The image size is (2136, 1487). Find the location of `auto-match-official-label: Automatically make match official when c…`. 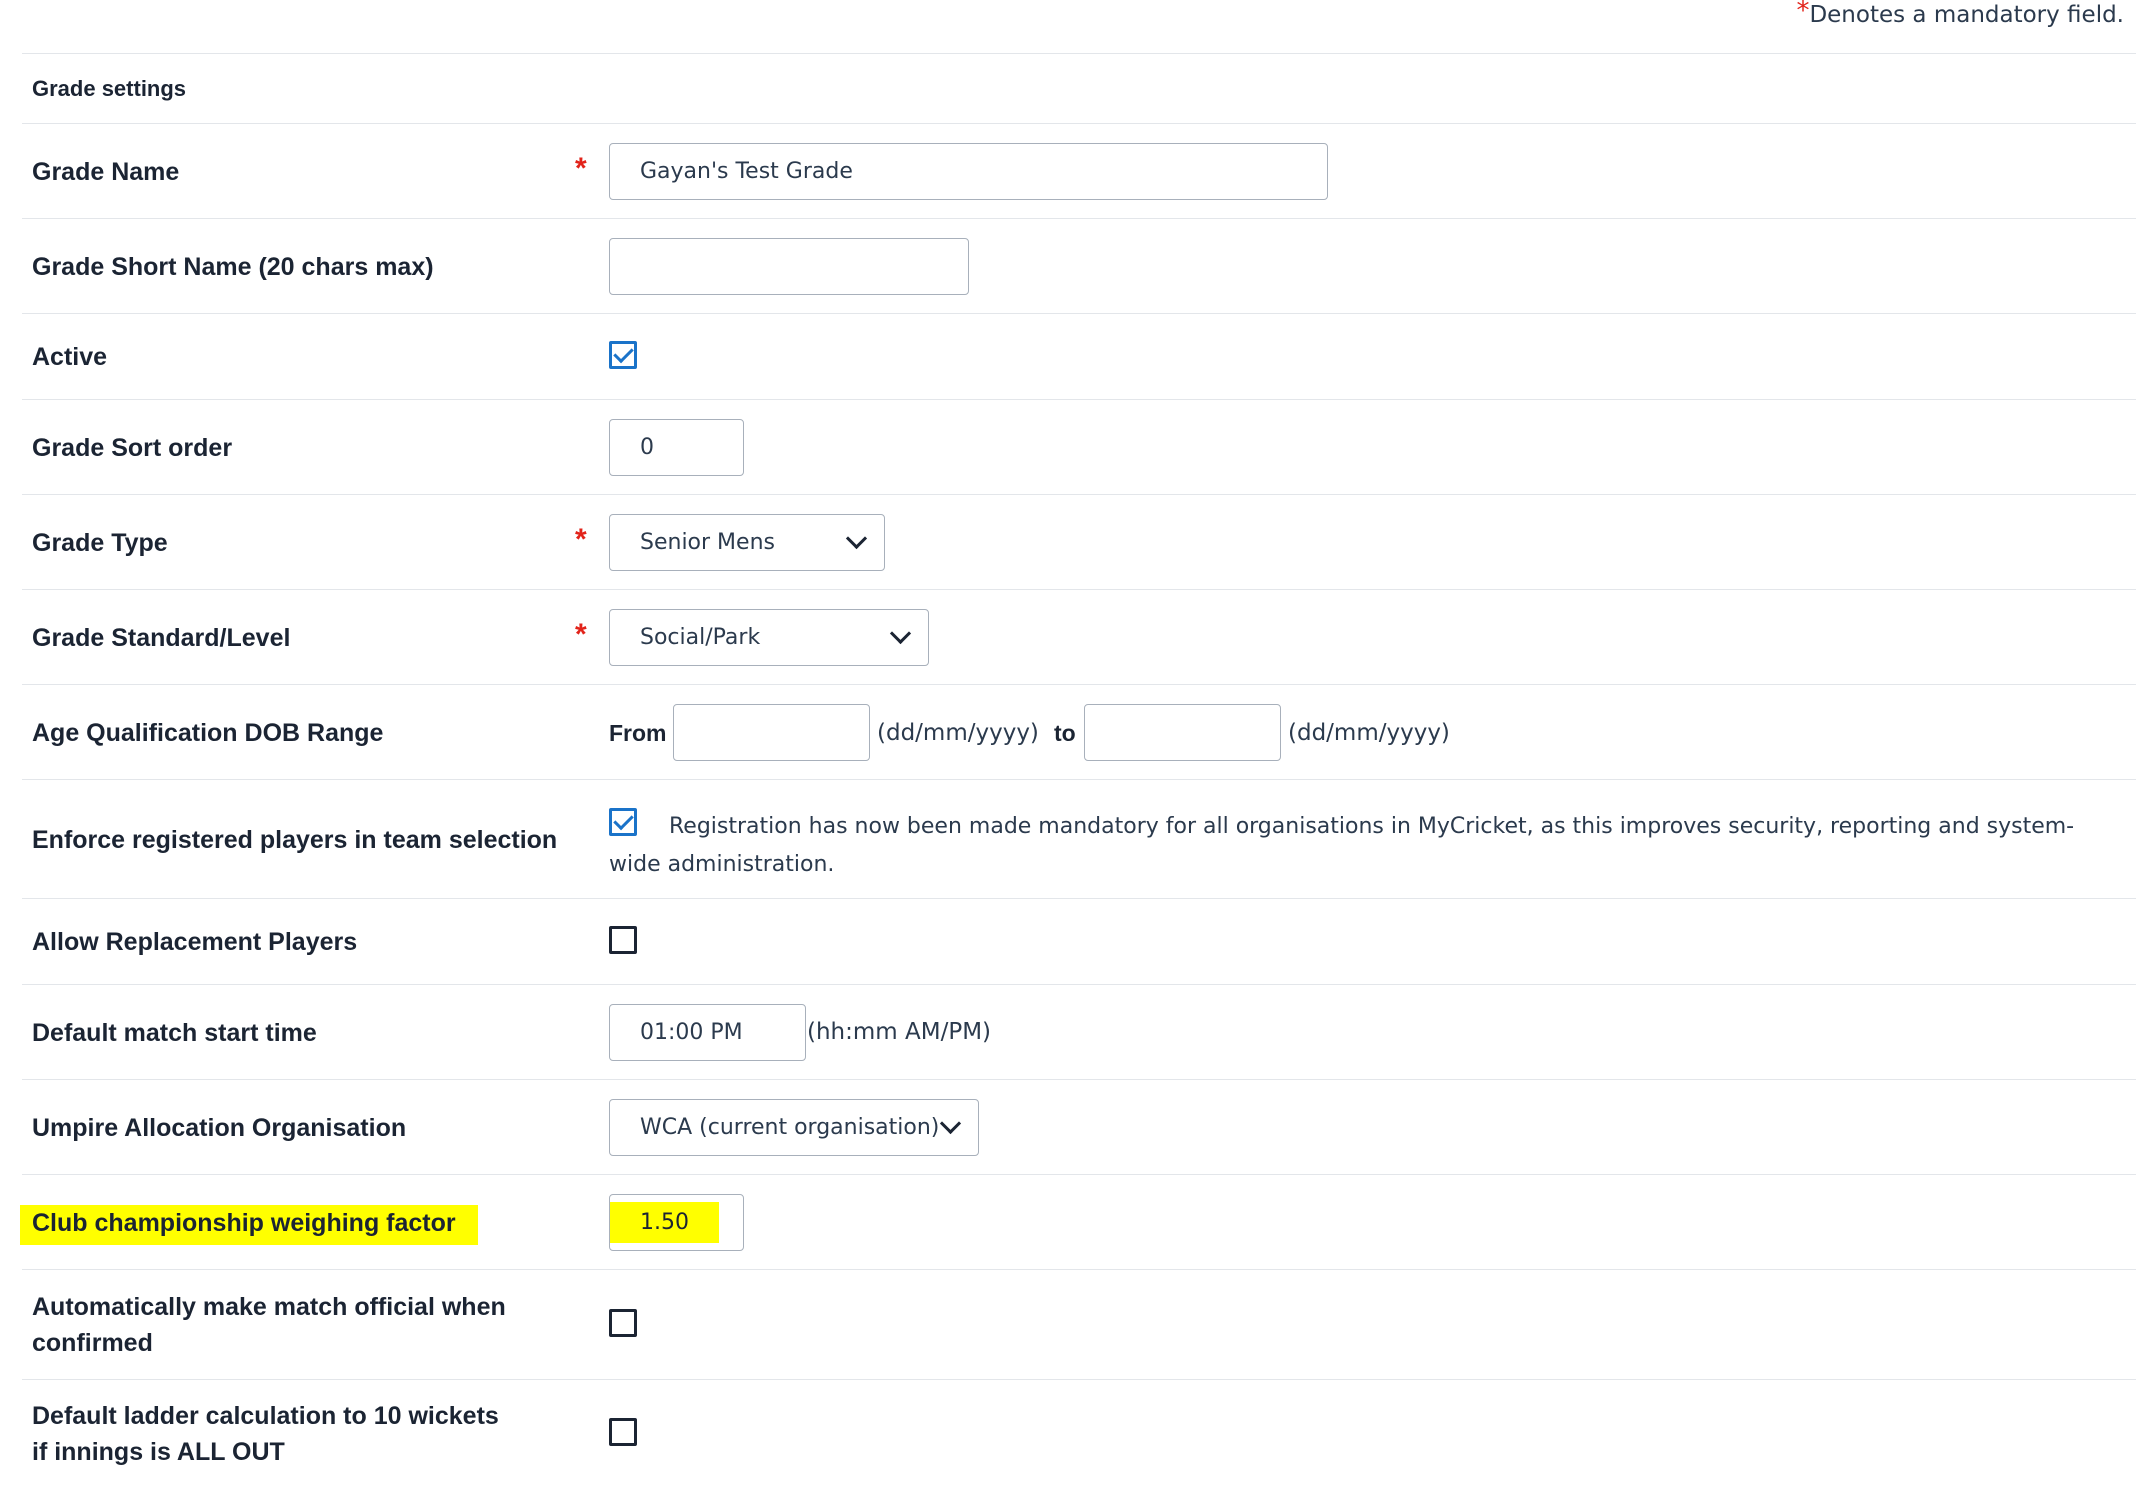

auto-match-official-label: Automatically make match official when c… is located at coordinates (269, 1325).